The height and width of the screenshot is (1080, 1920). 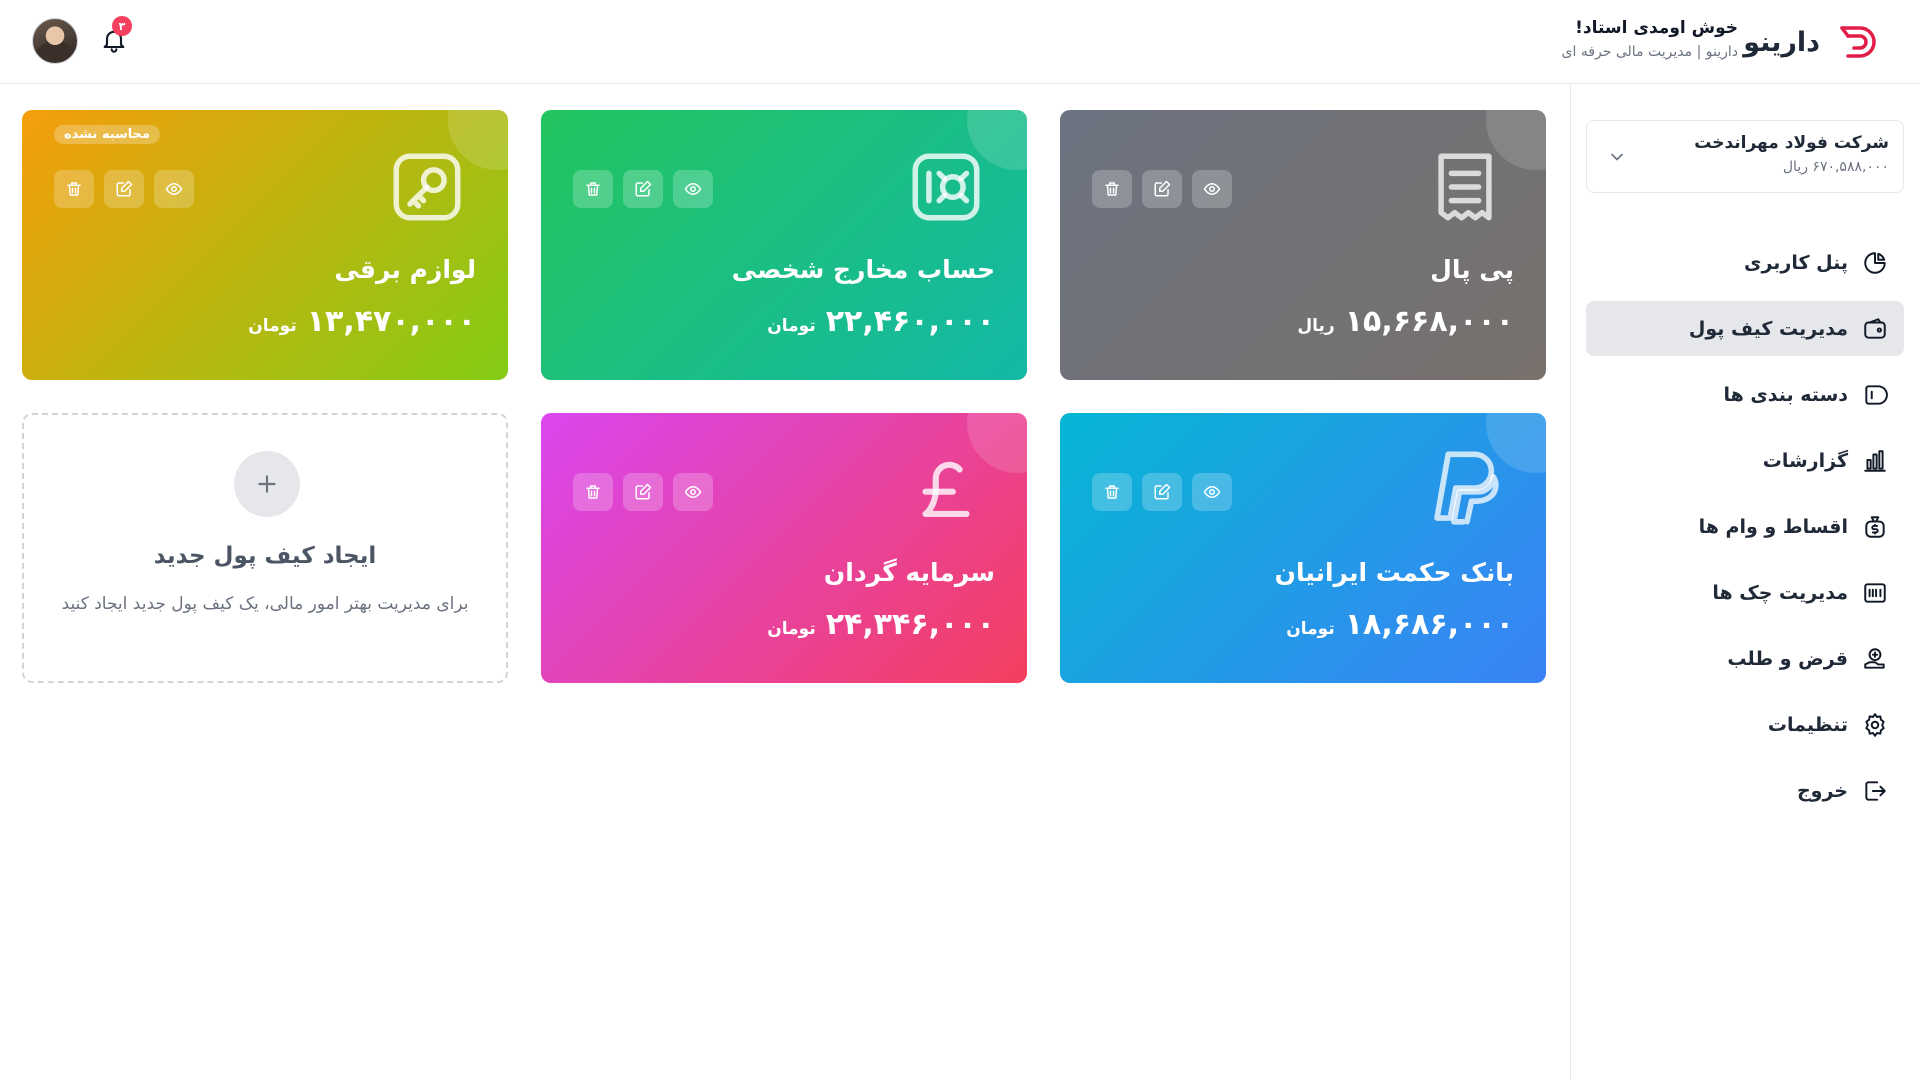 What do you see at coordinates (1875, 592) in the screenshot?
I see `check-icon` at bounding box center [1875, 592].